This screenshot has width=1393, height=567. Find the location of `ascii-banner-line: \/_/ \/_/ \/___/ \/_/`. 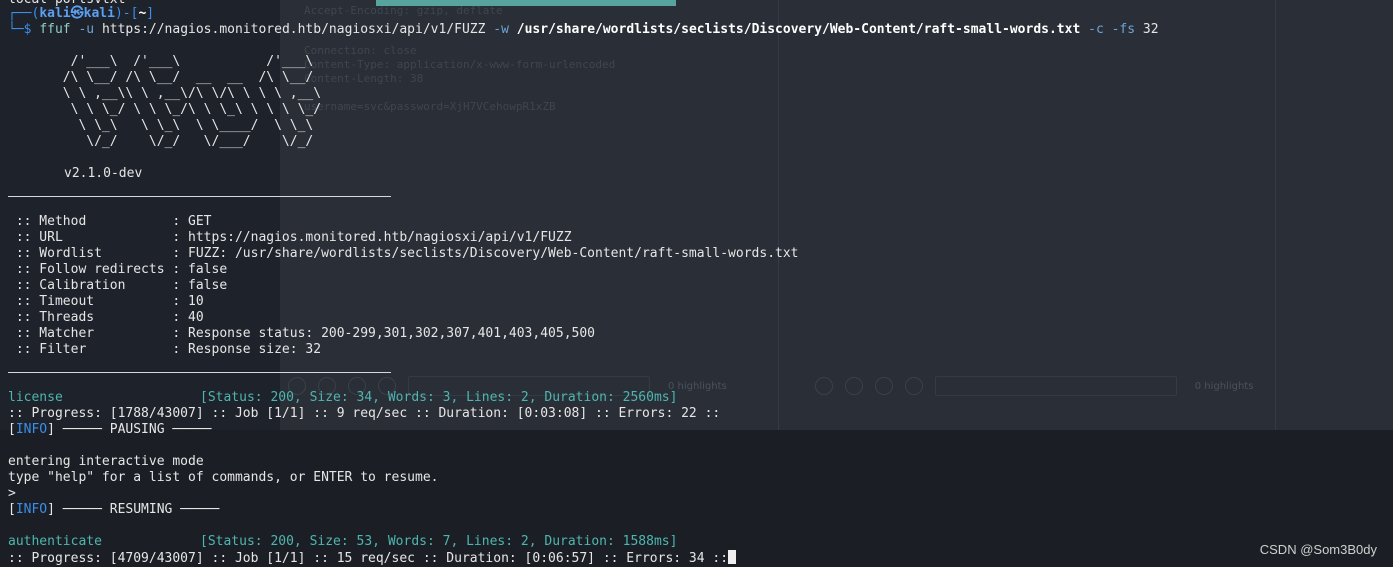

ascii-banner-line: \/_/ \/_/ \/___/ \/_/ is located at coordinates (188, 141).